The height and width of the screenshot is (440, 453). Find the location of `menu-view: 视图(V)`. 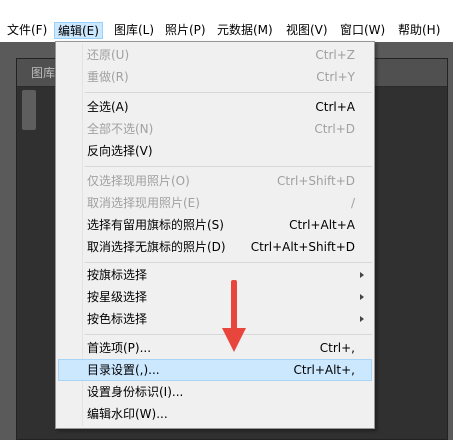

menu-view: 视图(V) is located at coordinates (307, 30).